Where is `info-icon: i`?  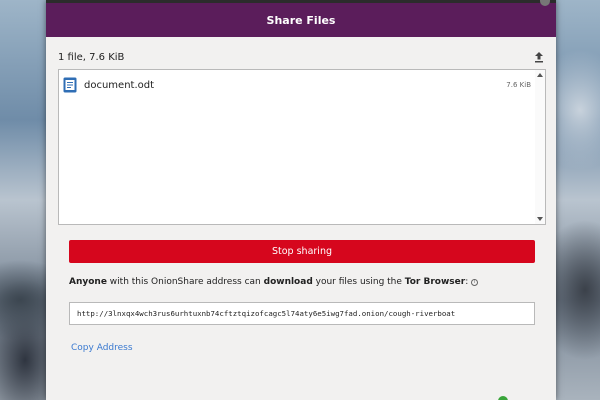 info-icon: i is located at coordinates (475, 282).